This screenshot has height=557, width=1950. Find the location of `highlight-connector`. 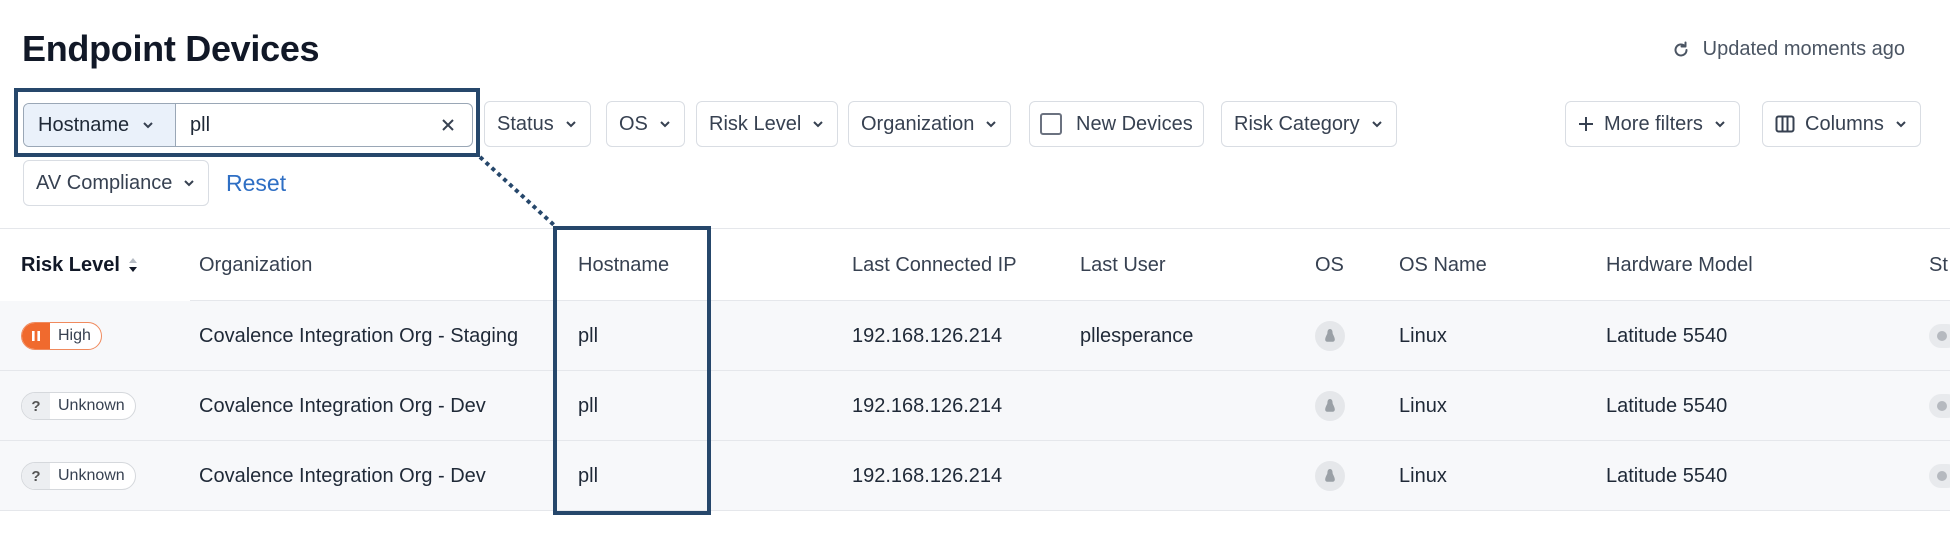

highlight-connector is located at coordinates (517, 191).